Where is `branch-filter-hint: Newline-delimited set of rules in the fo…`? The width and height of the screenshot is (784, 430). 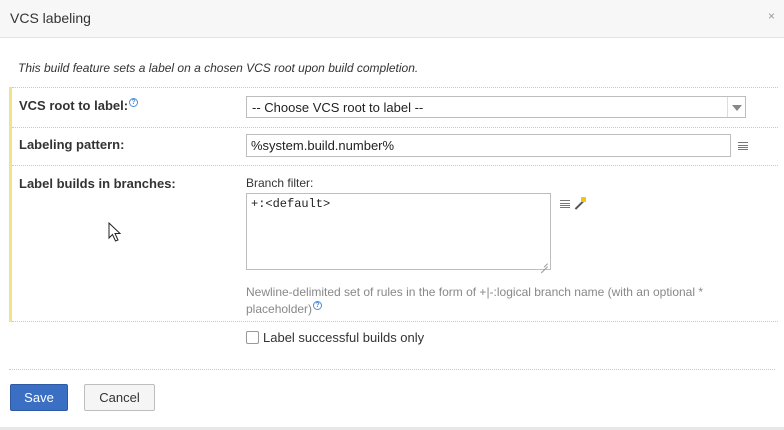 branch-filter-hint: Newline-delimited set of rules in the fo… is located at coordinates (481, 301).